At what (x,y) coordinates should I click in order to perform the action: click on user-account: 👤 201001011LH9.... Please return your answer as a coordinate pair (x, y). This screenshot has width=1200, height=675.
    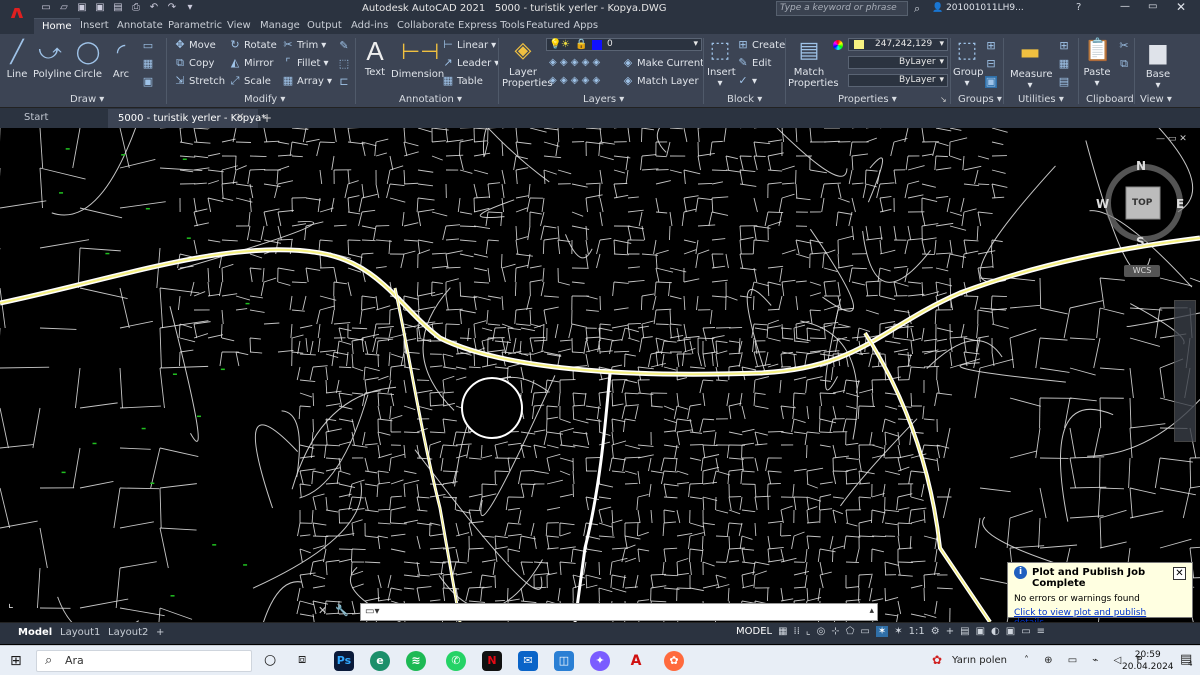
    Looking at the image, I should click on (978, 8).